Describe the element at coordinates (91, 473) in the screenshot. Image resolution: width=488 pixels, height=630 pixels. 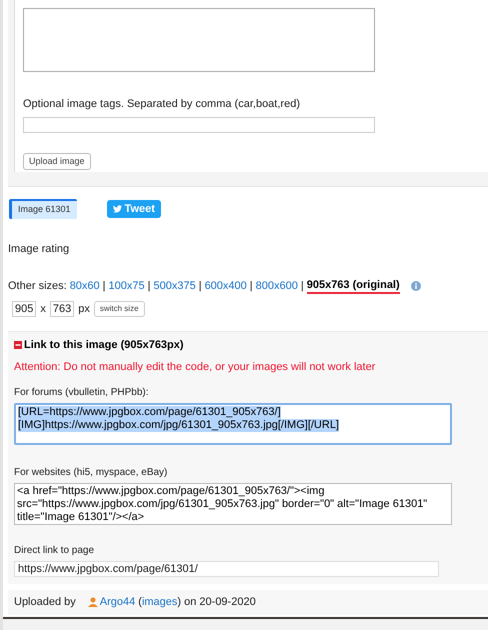
I see `field-label: For websites (hi5, myspace, eBay)` at that location.